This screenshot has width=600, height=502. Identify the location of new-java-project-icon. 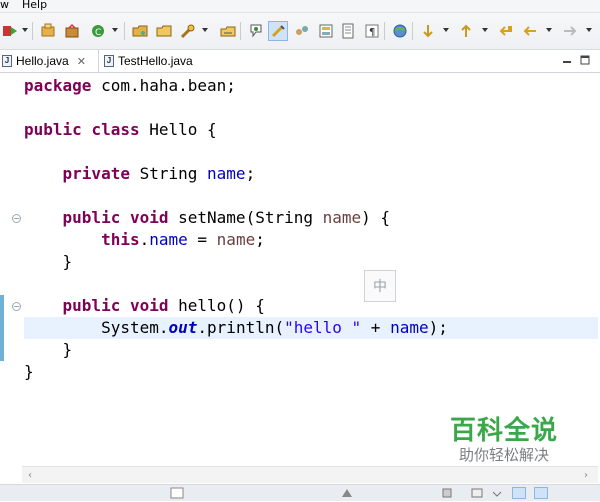
(48, 31).